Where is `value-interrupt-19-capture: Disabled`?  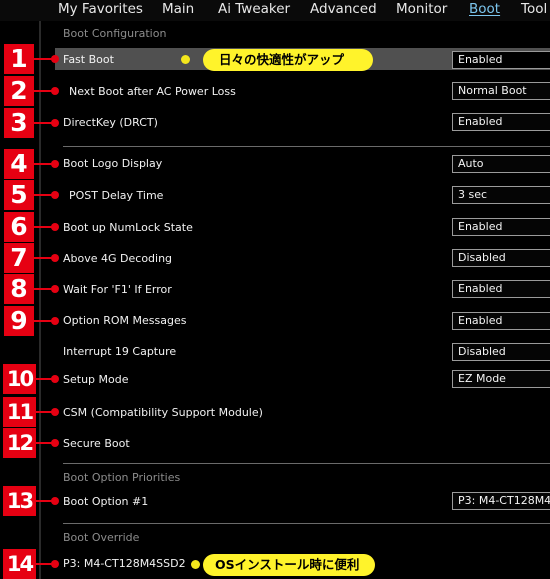
value-interrupt-19-capture: Disabled is located at coordinates (501, 352).